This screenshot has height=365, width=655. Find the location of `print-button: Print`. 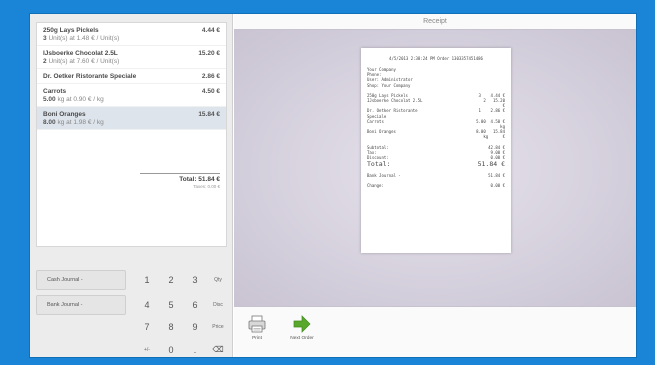

print-button: Print is located at coordinates (257, 331).